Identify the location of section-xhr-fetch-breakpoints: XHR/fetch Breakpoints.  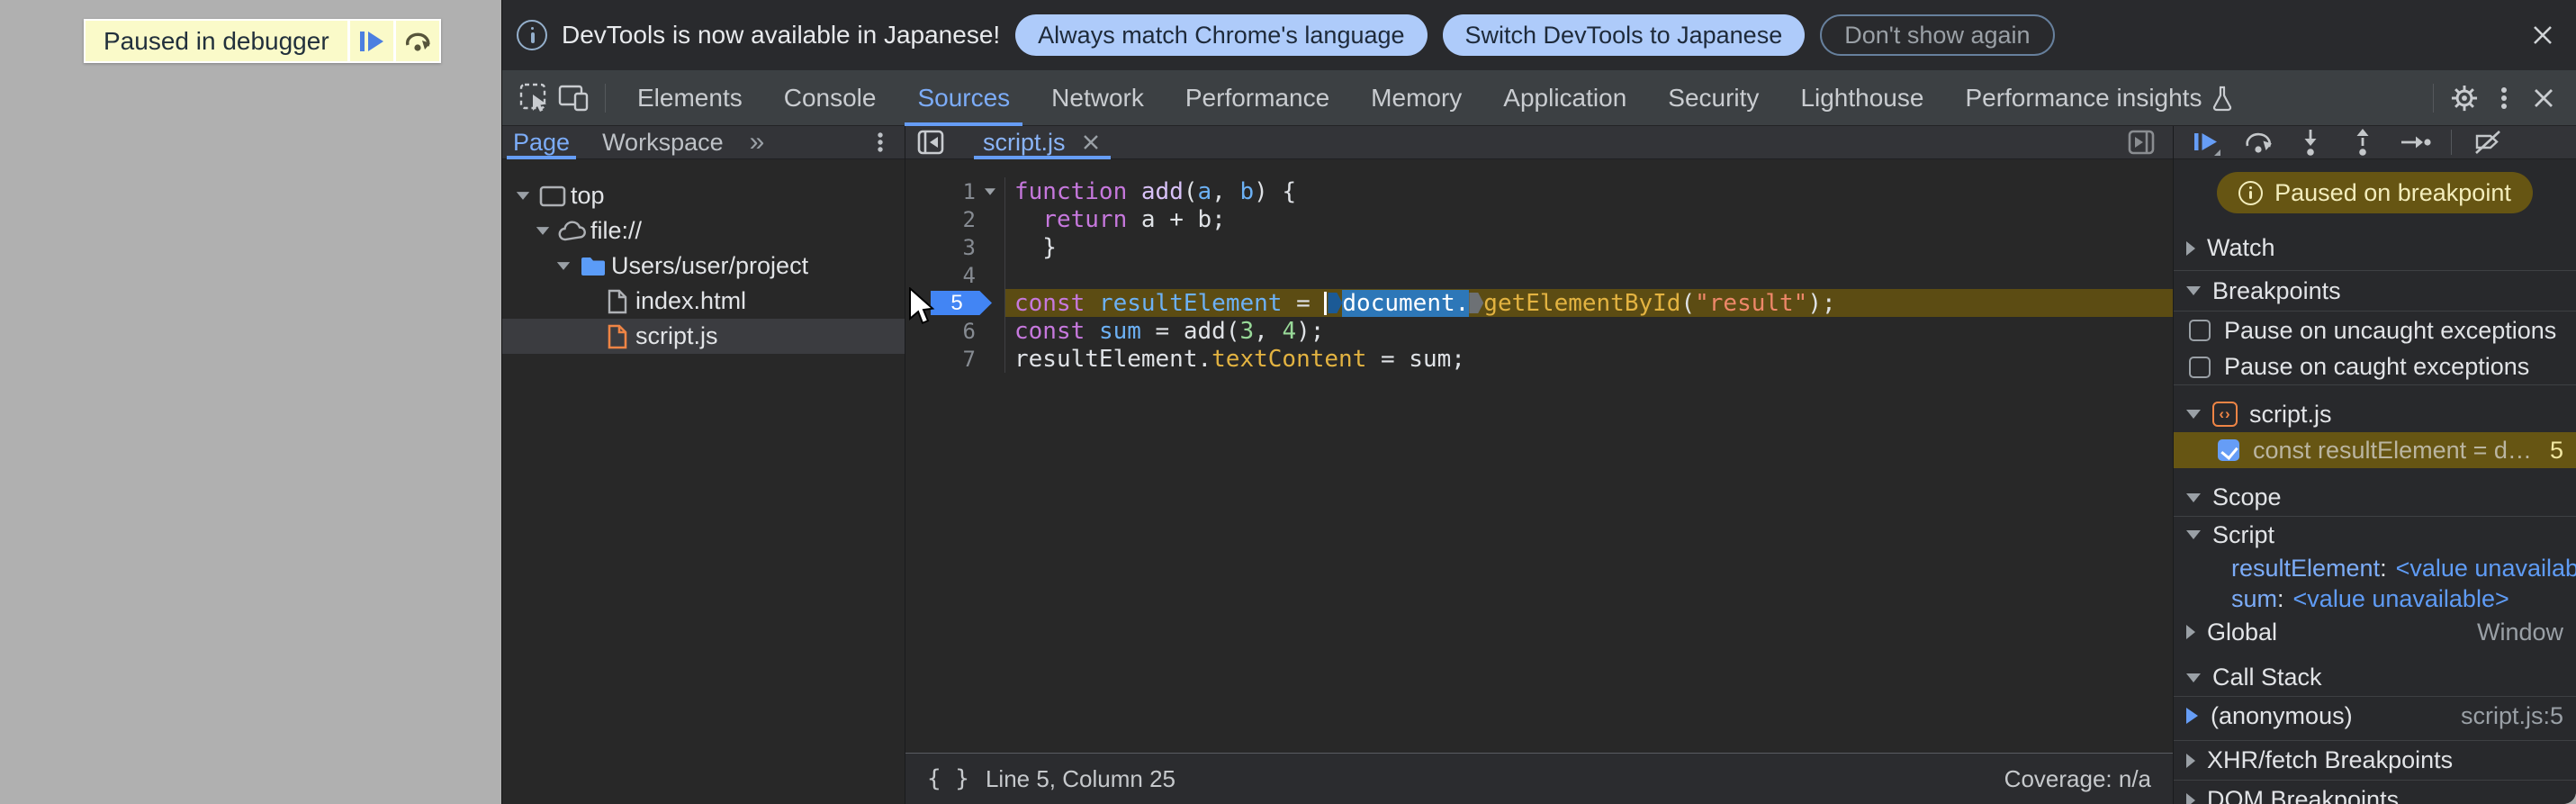
(2375, 760).